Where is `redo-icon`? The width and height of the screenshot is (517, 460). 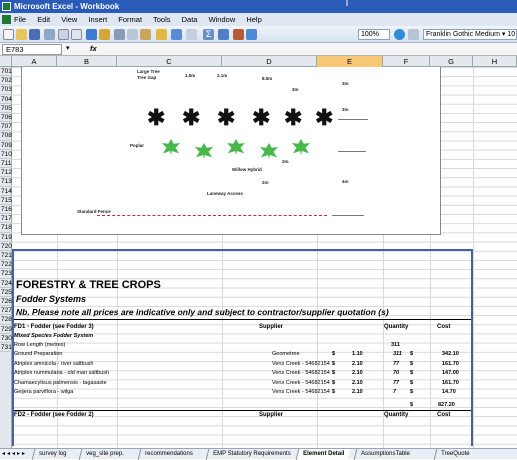
redo-icon is located at coordinates (191, 34).